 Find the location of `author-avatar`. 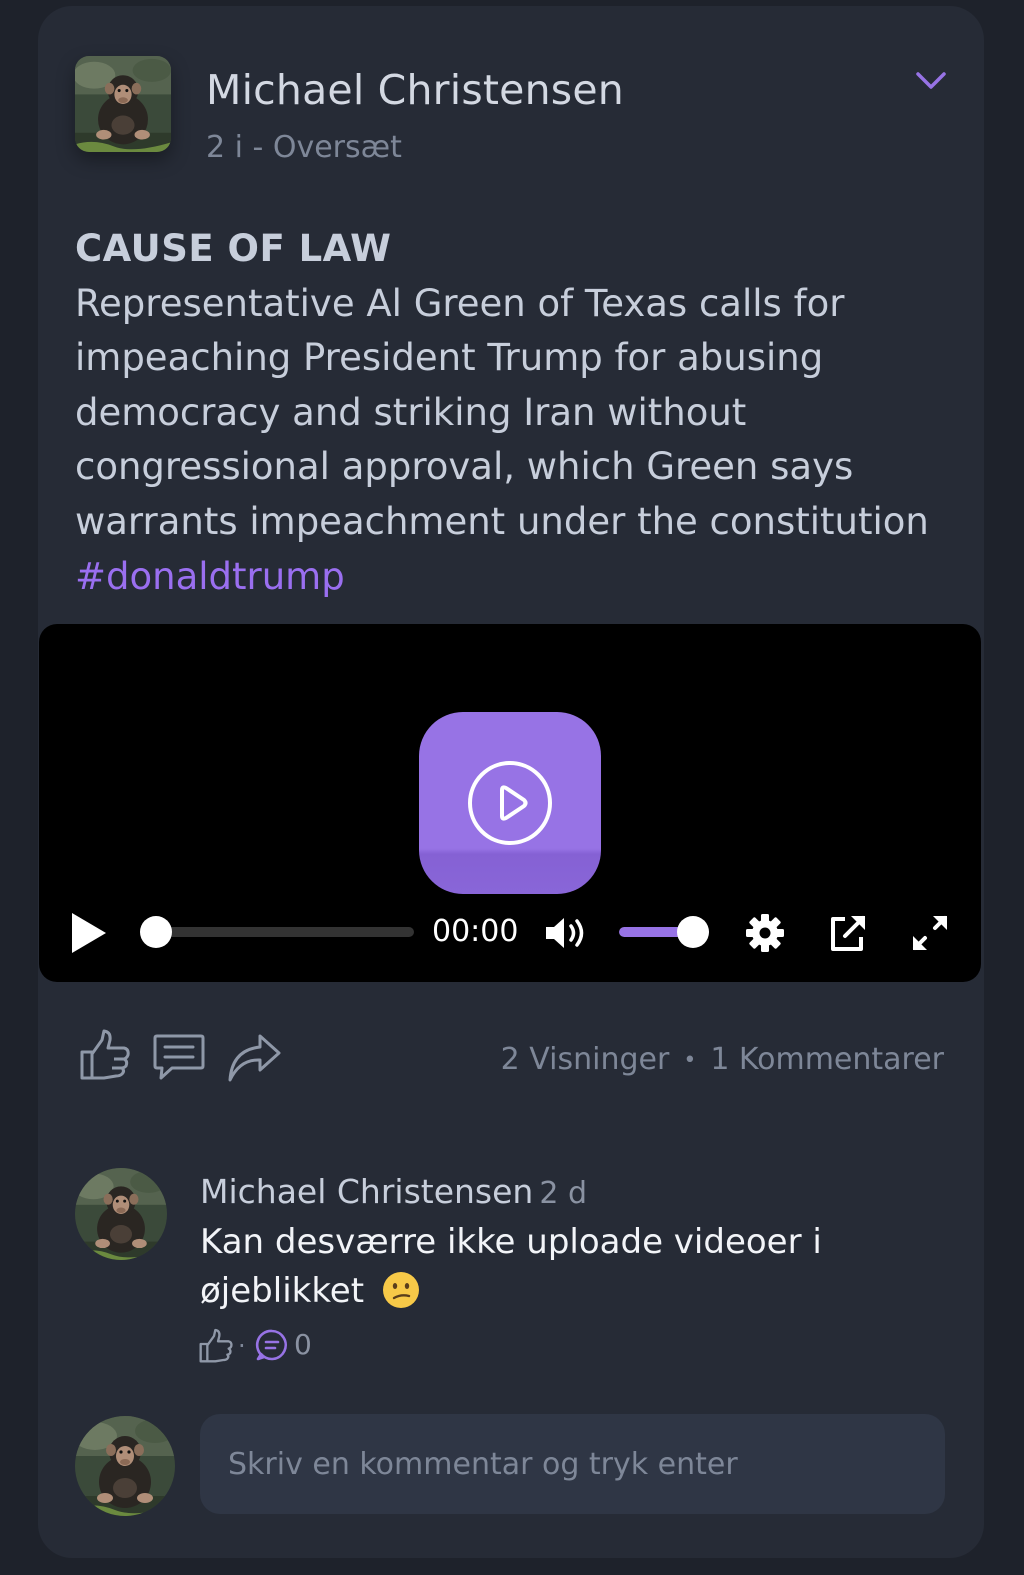

author-avatar is located at coordinates (123, 104).